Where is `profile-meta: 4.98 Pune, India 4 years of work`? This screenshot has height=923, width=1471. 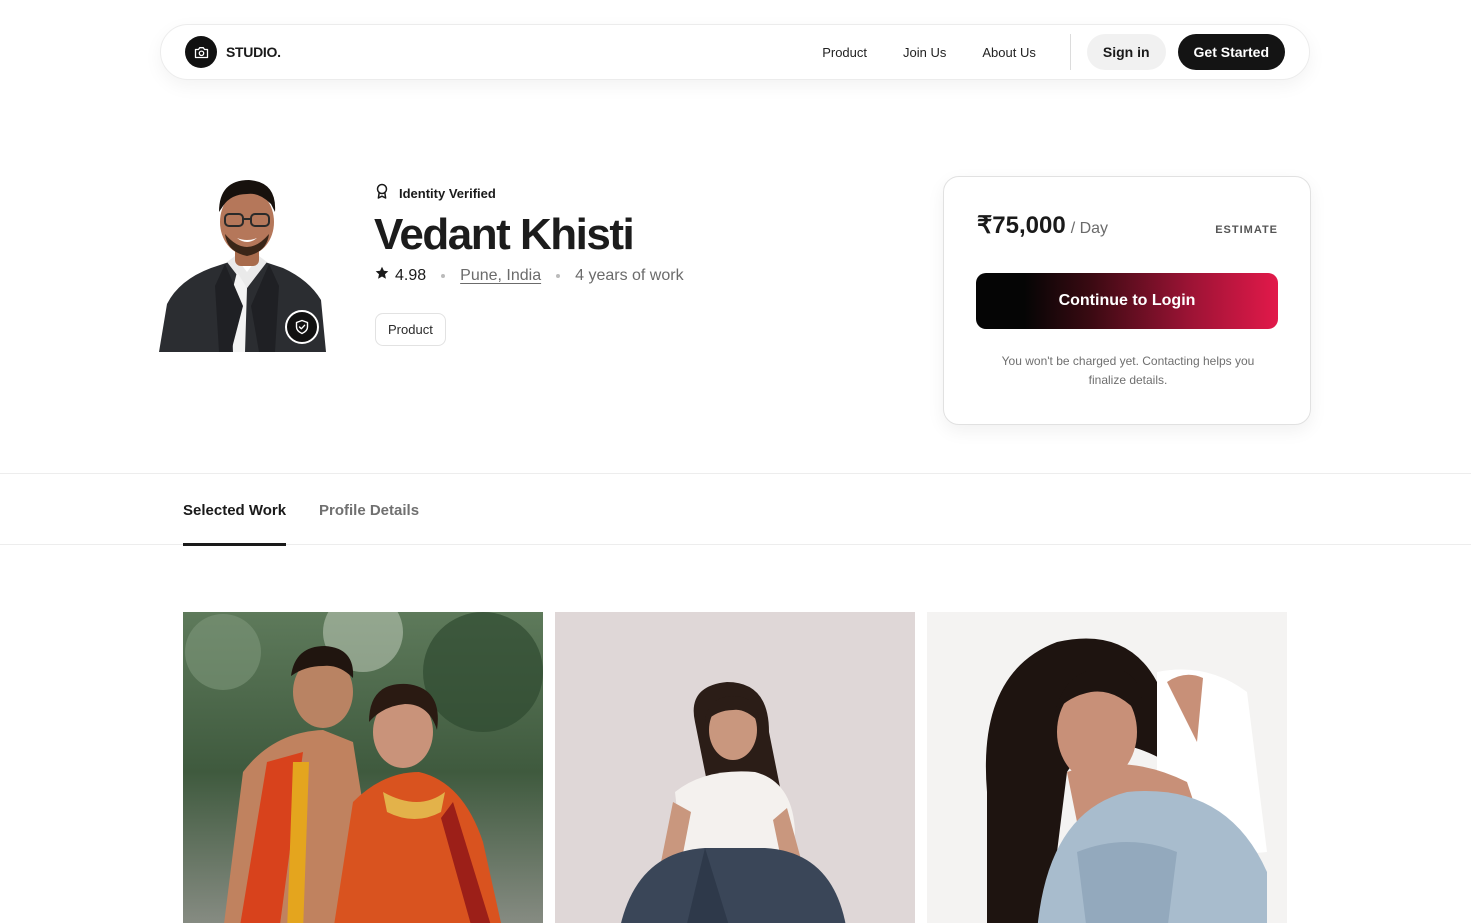
profile-meta: 4.98 Pune, India 4 years of work is located at coordinates (529, 275).